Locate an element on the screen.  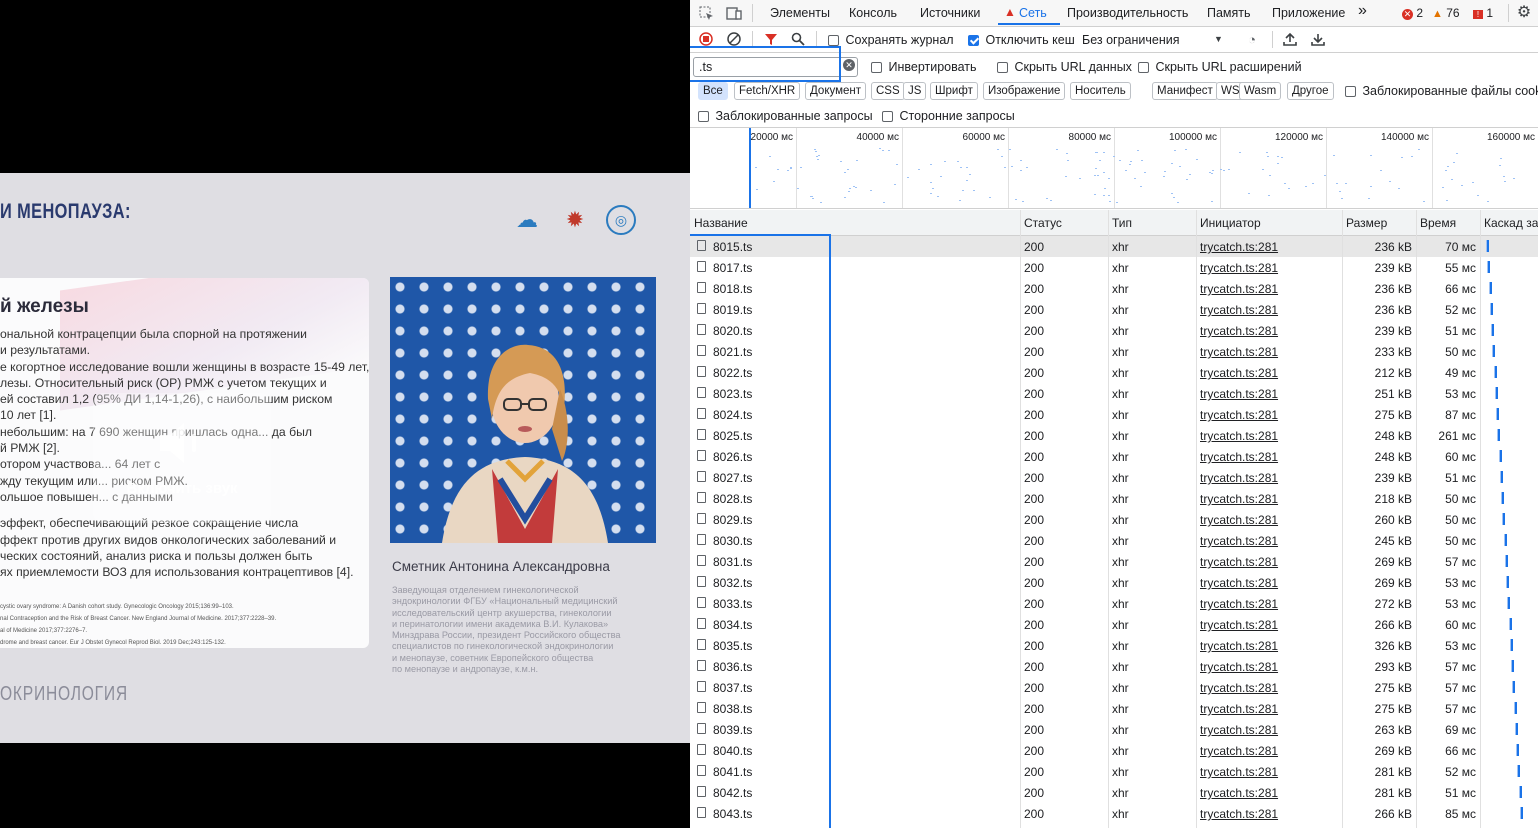
clear-icon is located at coordinates (734, 39).